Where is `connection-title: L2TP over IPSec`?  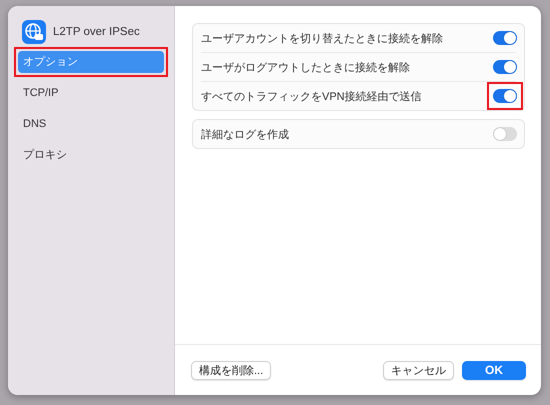 connection-title: L2TP over IPSec is located at coordinates (96, 32).